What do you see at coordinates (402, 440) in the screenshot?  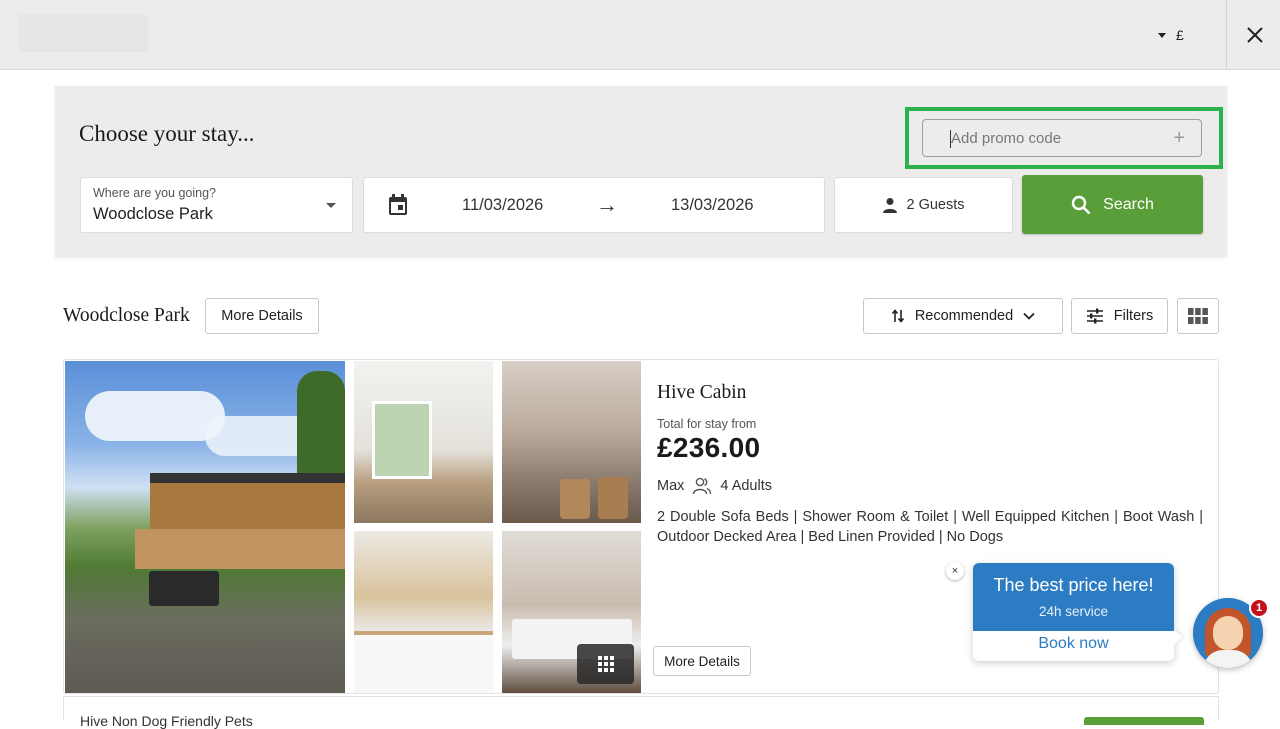 I see `window` at bounding box center [402, 440].